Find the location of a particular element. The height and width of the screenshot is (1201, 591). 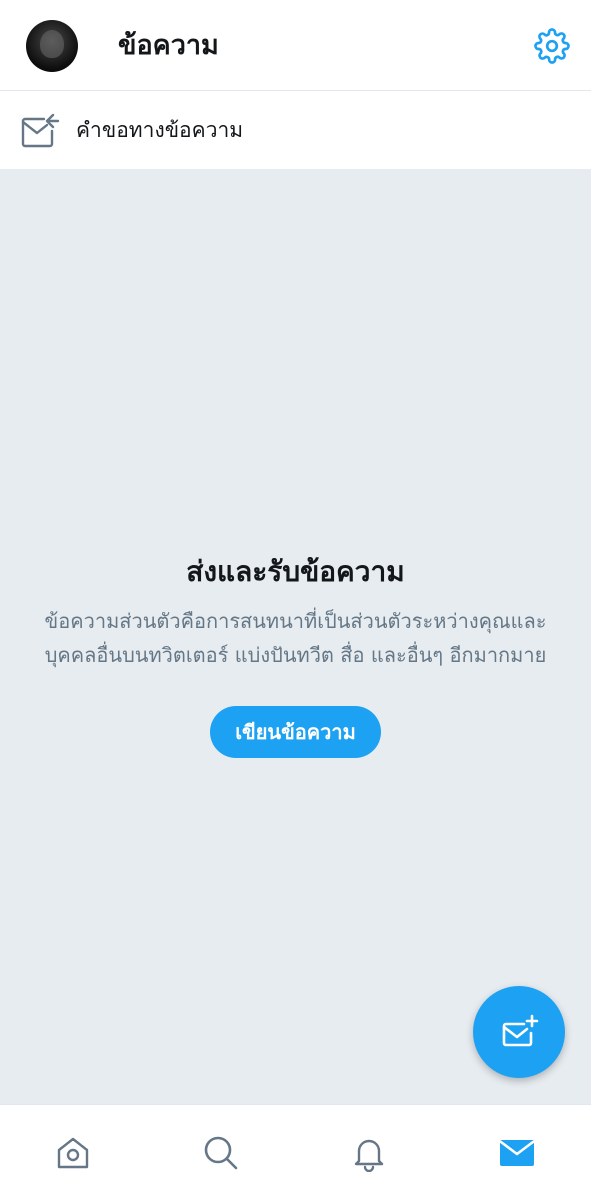

nav-search is located at coordinates (221, 1153).